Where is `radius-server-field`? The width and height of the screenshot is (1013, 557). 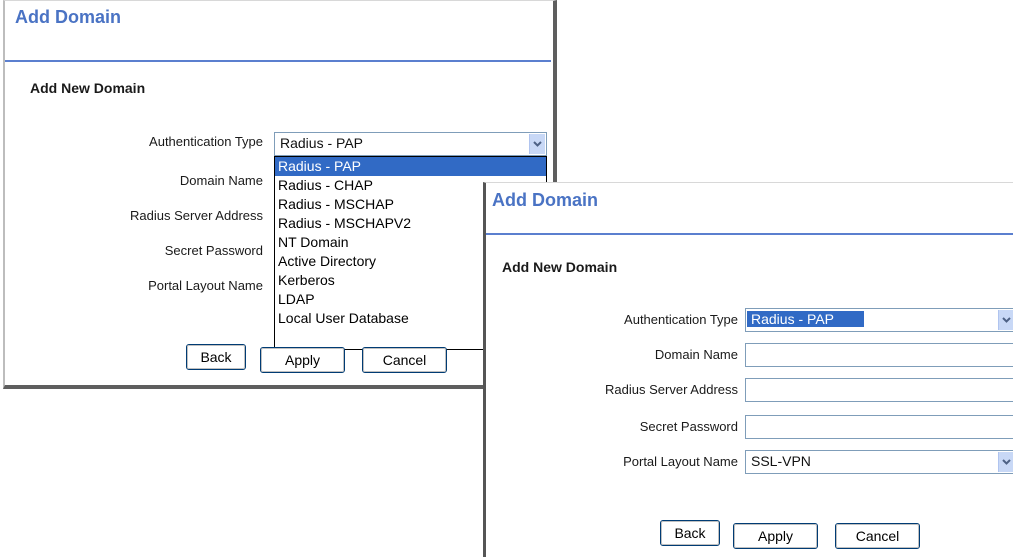 radius-server-field is located at coordinates (879, 390).